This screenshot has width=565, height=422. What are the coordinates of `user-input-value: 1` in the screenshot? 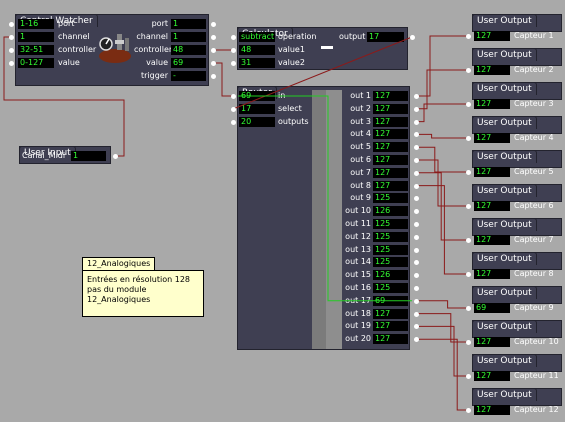 It's located at (88, 156).